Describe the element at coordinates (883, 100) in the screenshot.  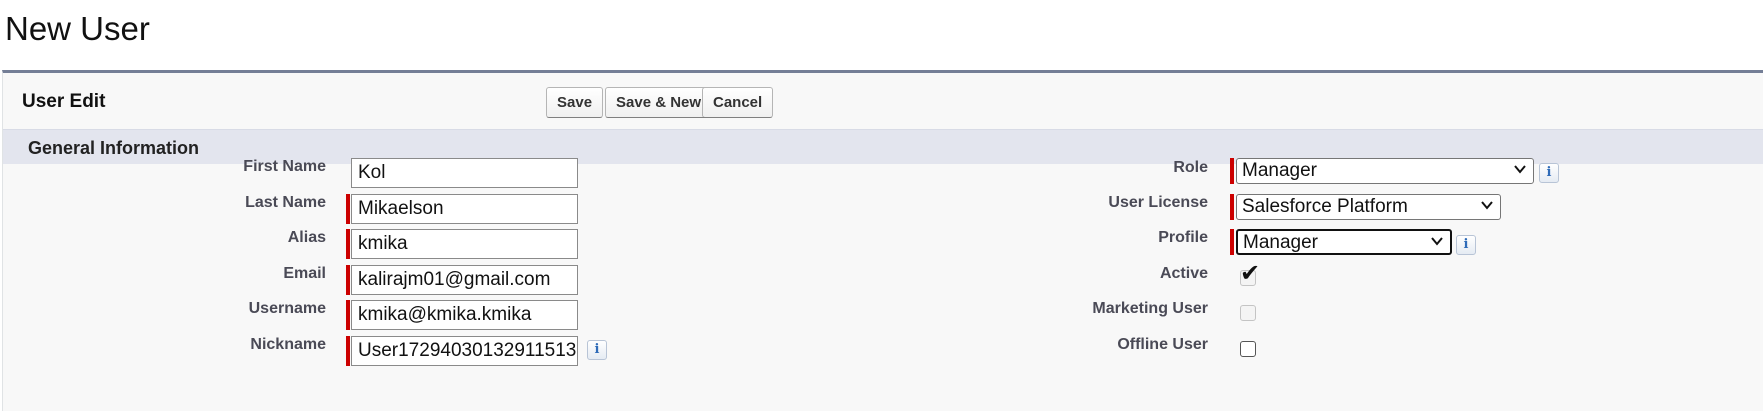
I see `panel-header: User Edit Save Save & New Cancel` at that location.